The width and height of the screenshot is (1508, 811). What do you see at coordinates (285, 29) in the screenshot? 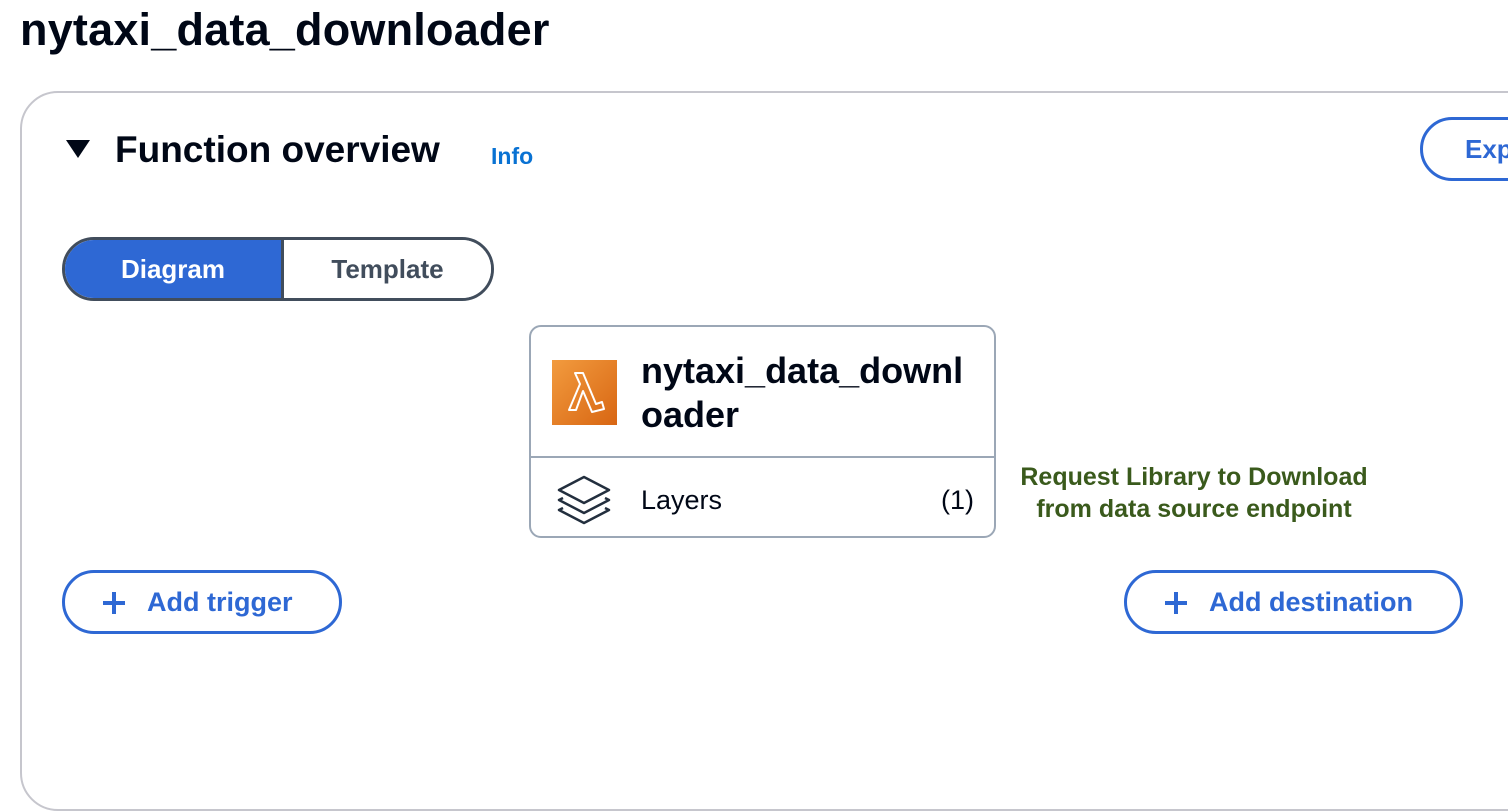
I see `page-title: nytaxi_data_downloader` at bounding box center [285, 29].